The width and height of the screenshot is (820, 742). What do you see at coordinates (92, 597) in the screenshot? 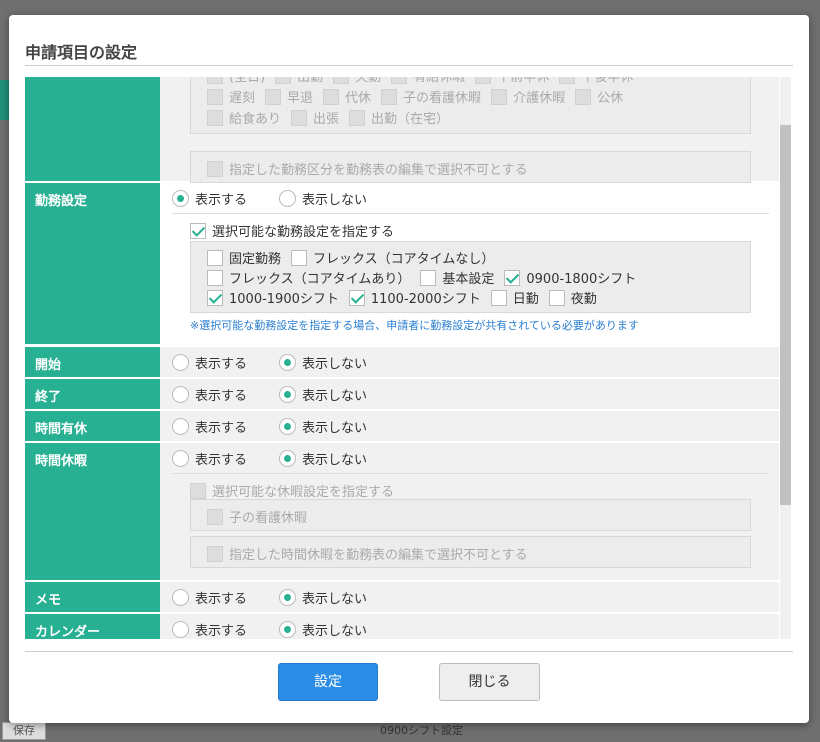
I see `row-label: メモ` at bounding box center [92, 597].